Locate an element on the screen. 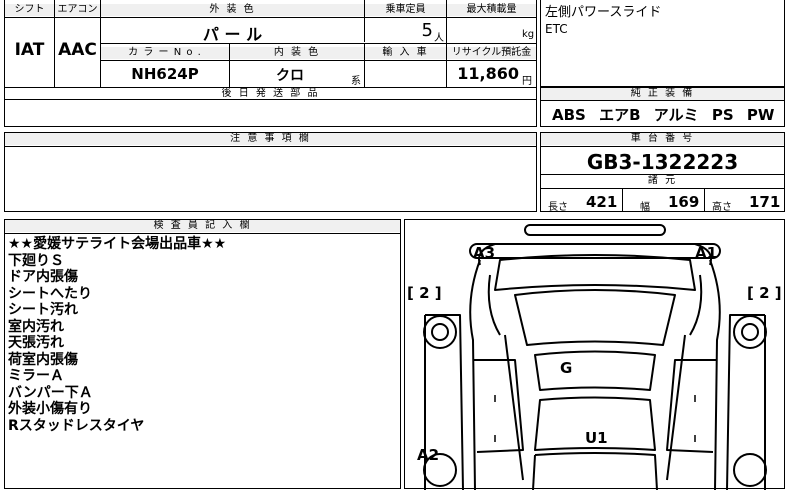  inspector-label: 検 査 員 記 入 欄 is located at coordinates (202, 226).